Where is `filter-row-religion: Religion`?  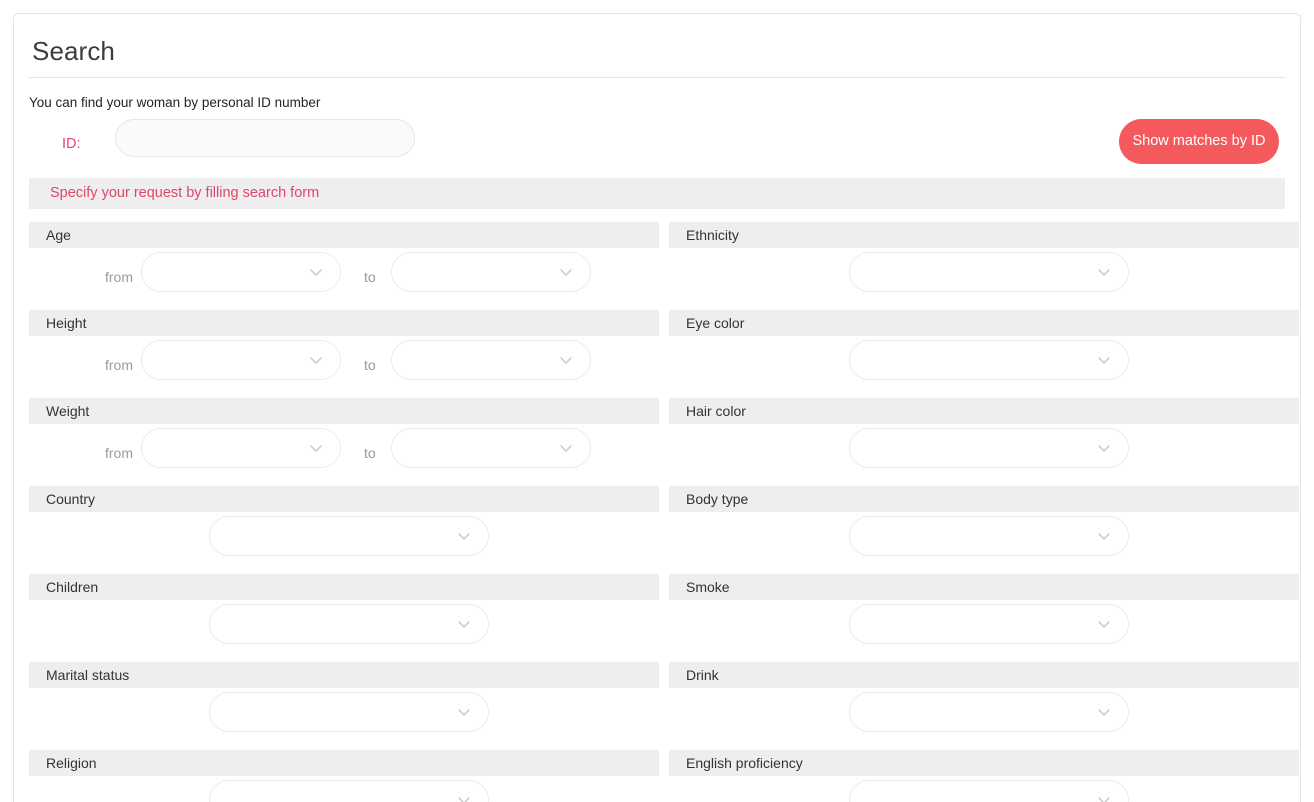
filter-row-religion: Religion is located at coordinates (344, 776).